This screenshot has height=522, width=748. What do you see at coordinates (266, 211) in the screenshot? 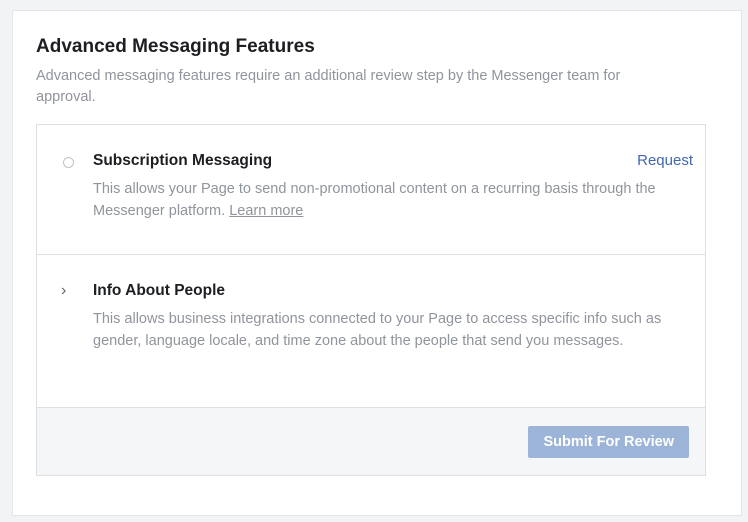
I see `learn-more-link: Learn more` at bounding box center [266, 211].